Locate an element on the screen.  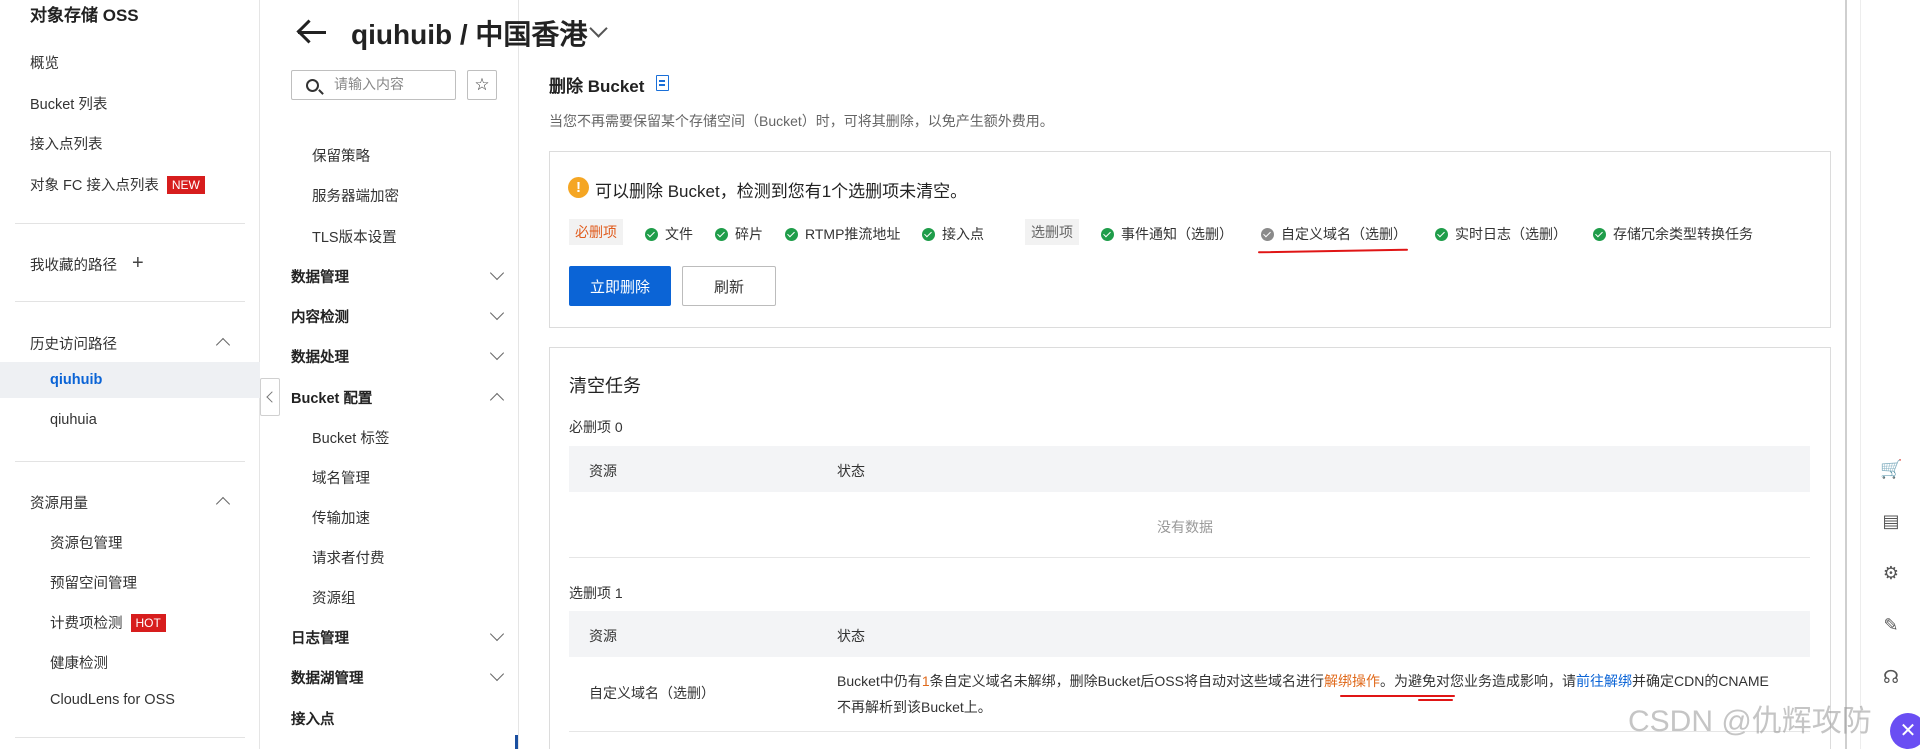
sidebar-item-health-check: 健康检测 is located at coordinates (79, 662).